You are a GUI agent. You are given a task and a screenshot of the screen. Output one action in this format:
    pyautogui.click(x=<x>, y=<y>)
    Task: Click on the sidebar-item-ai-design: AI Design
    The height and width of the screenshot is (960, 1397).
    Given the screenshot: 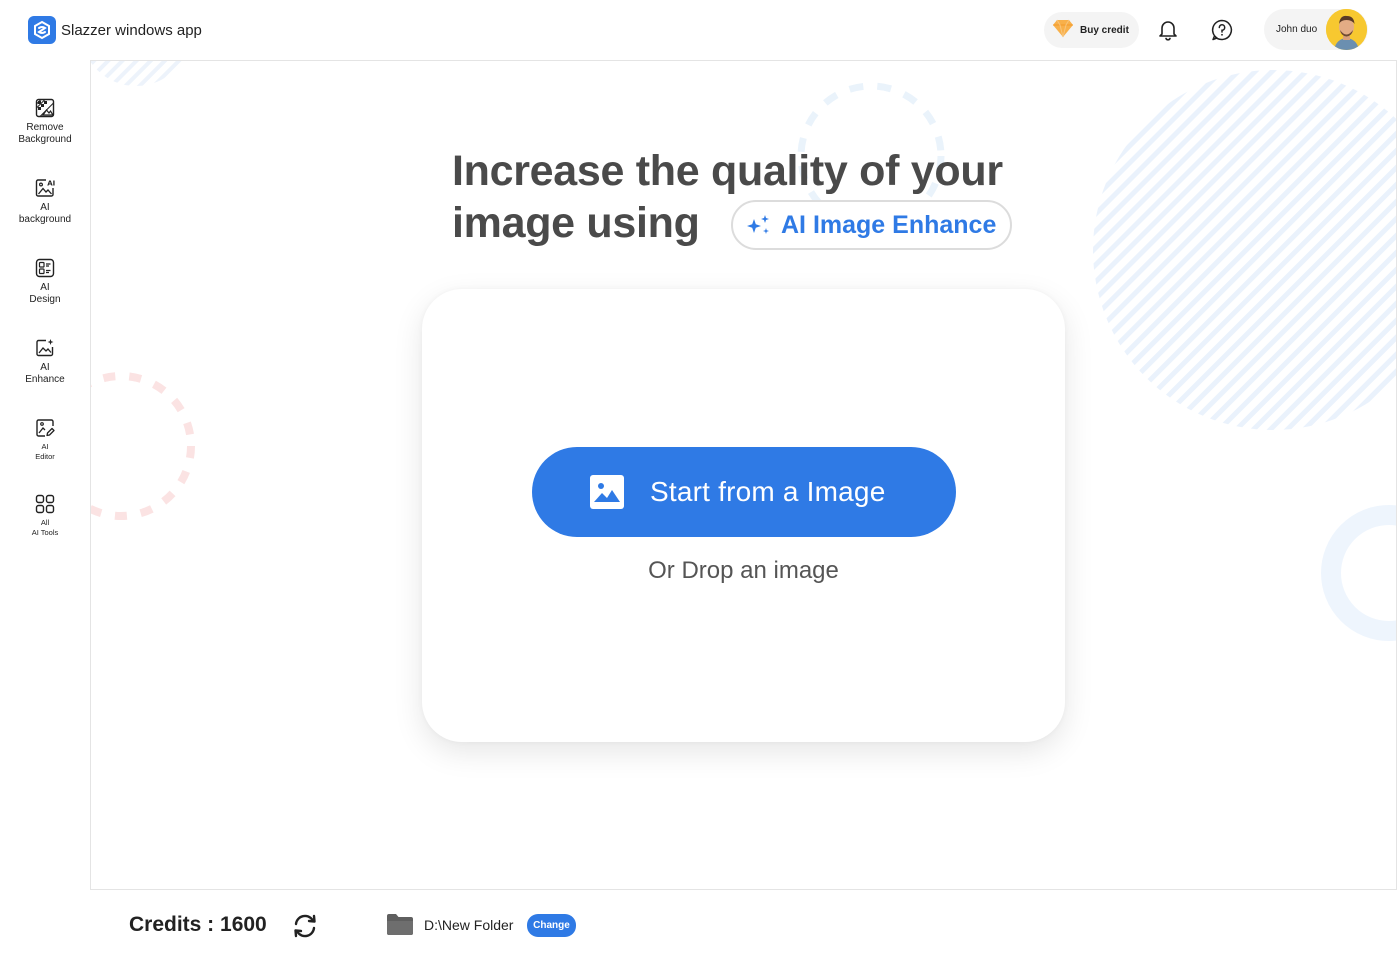 What is the action you would take?
    pyautogui.click(x=45, y=282)
    